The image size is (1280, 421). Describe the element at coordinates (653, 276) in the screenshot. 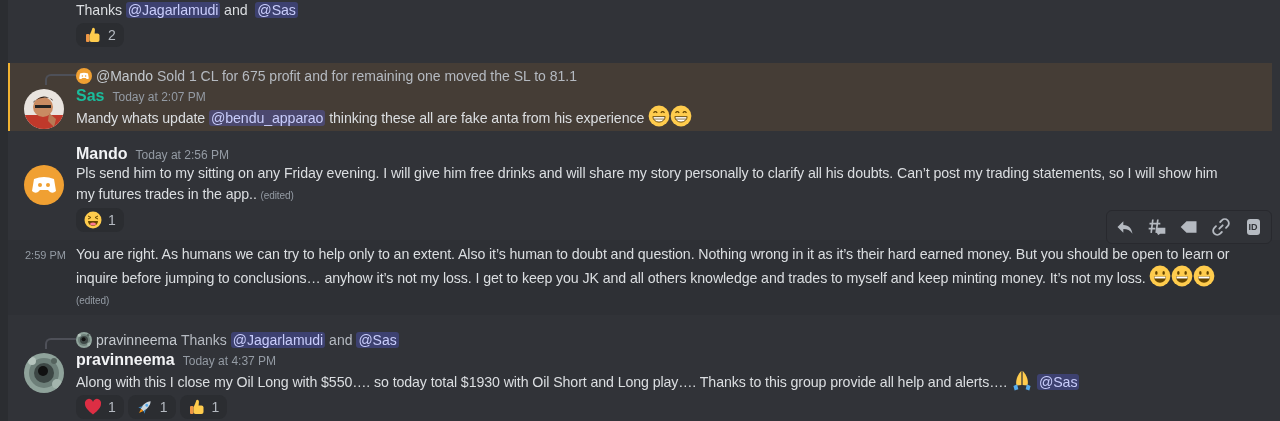

I see `message-text: You are right. As humans we can try to help only to an extent. Also it’s human to doubt and question. Nothing wrong in it as it’s their hard earned money. But you should be open to learn or inquire before jumping to conclusions… anyhow it’s not my loss. I get to keep you JK and all others knowledge and trades to myself and keep minting money. It’s not my loss. (edited)` at that location.